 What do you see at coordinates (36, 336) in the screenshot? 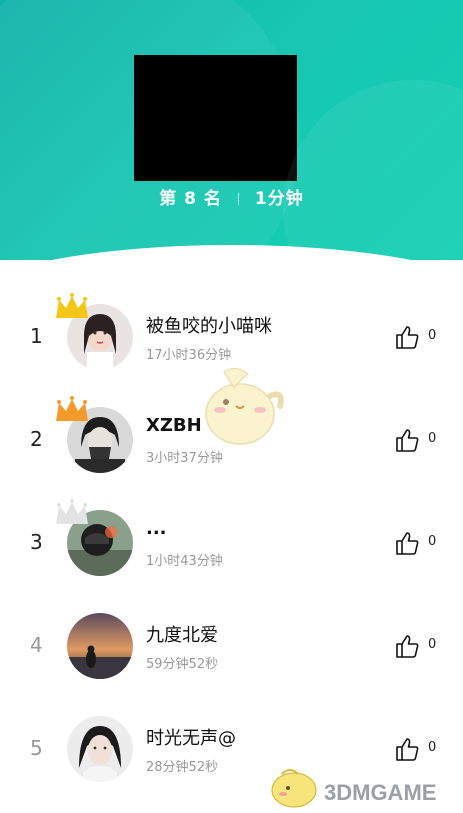
I see `rank-number: 1` at bounding box center [36, 336].